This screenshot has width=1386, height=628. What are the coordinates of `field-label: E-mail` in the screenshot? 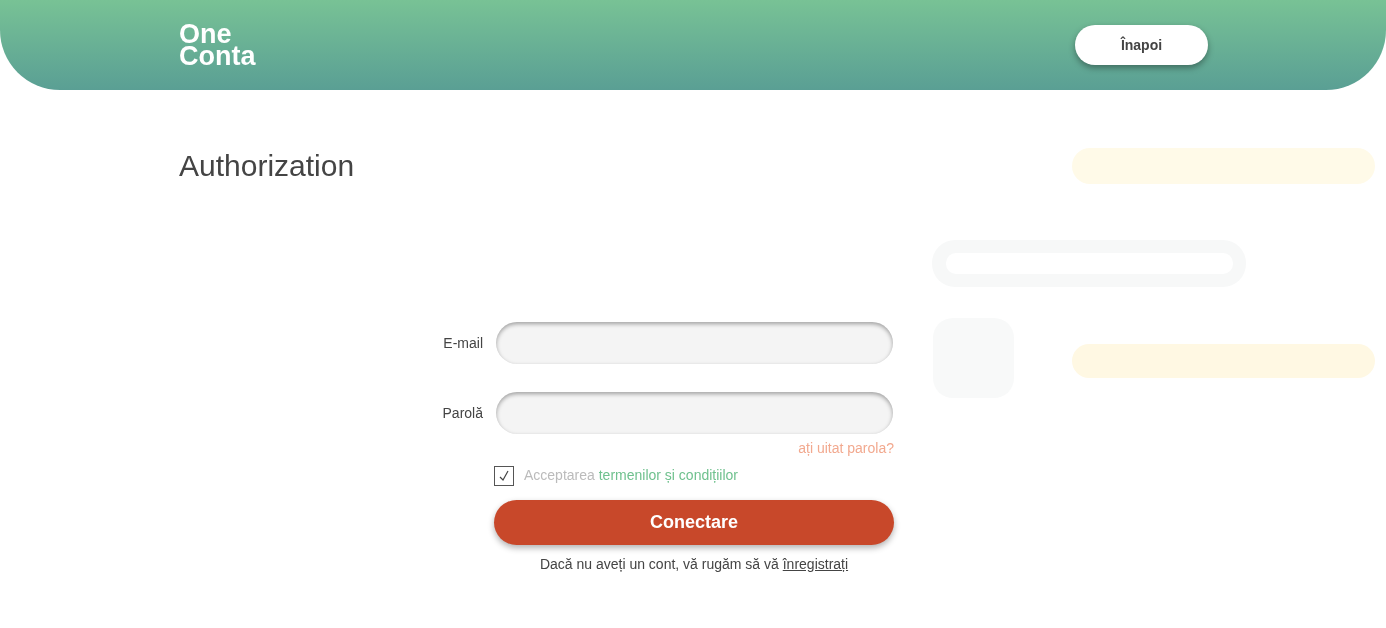 It's located at (462, 343).